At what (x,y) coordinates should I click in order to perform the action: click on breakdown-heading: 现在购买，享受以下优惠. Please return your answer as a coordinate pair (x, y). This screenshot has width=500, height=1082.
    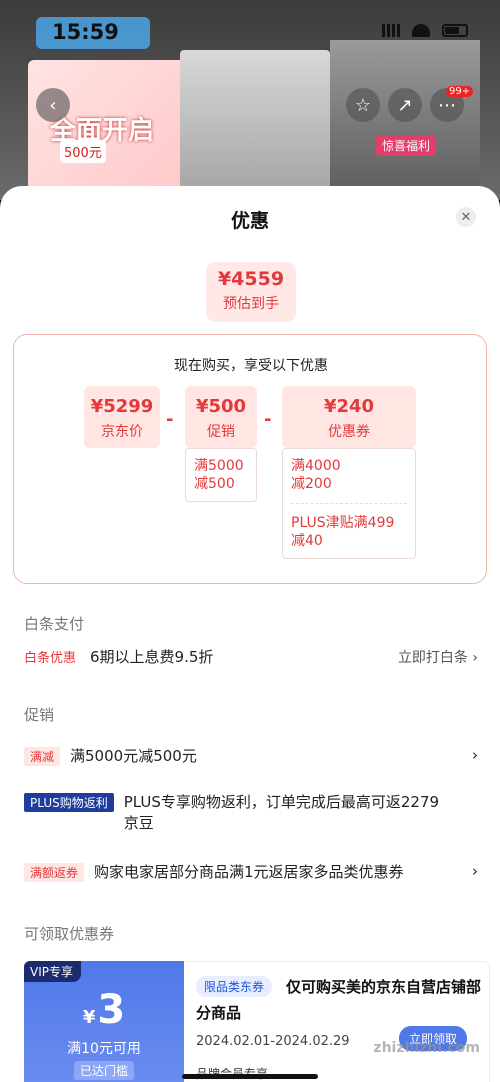
    Looking at the image, I should click on (251, 366).